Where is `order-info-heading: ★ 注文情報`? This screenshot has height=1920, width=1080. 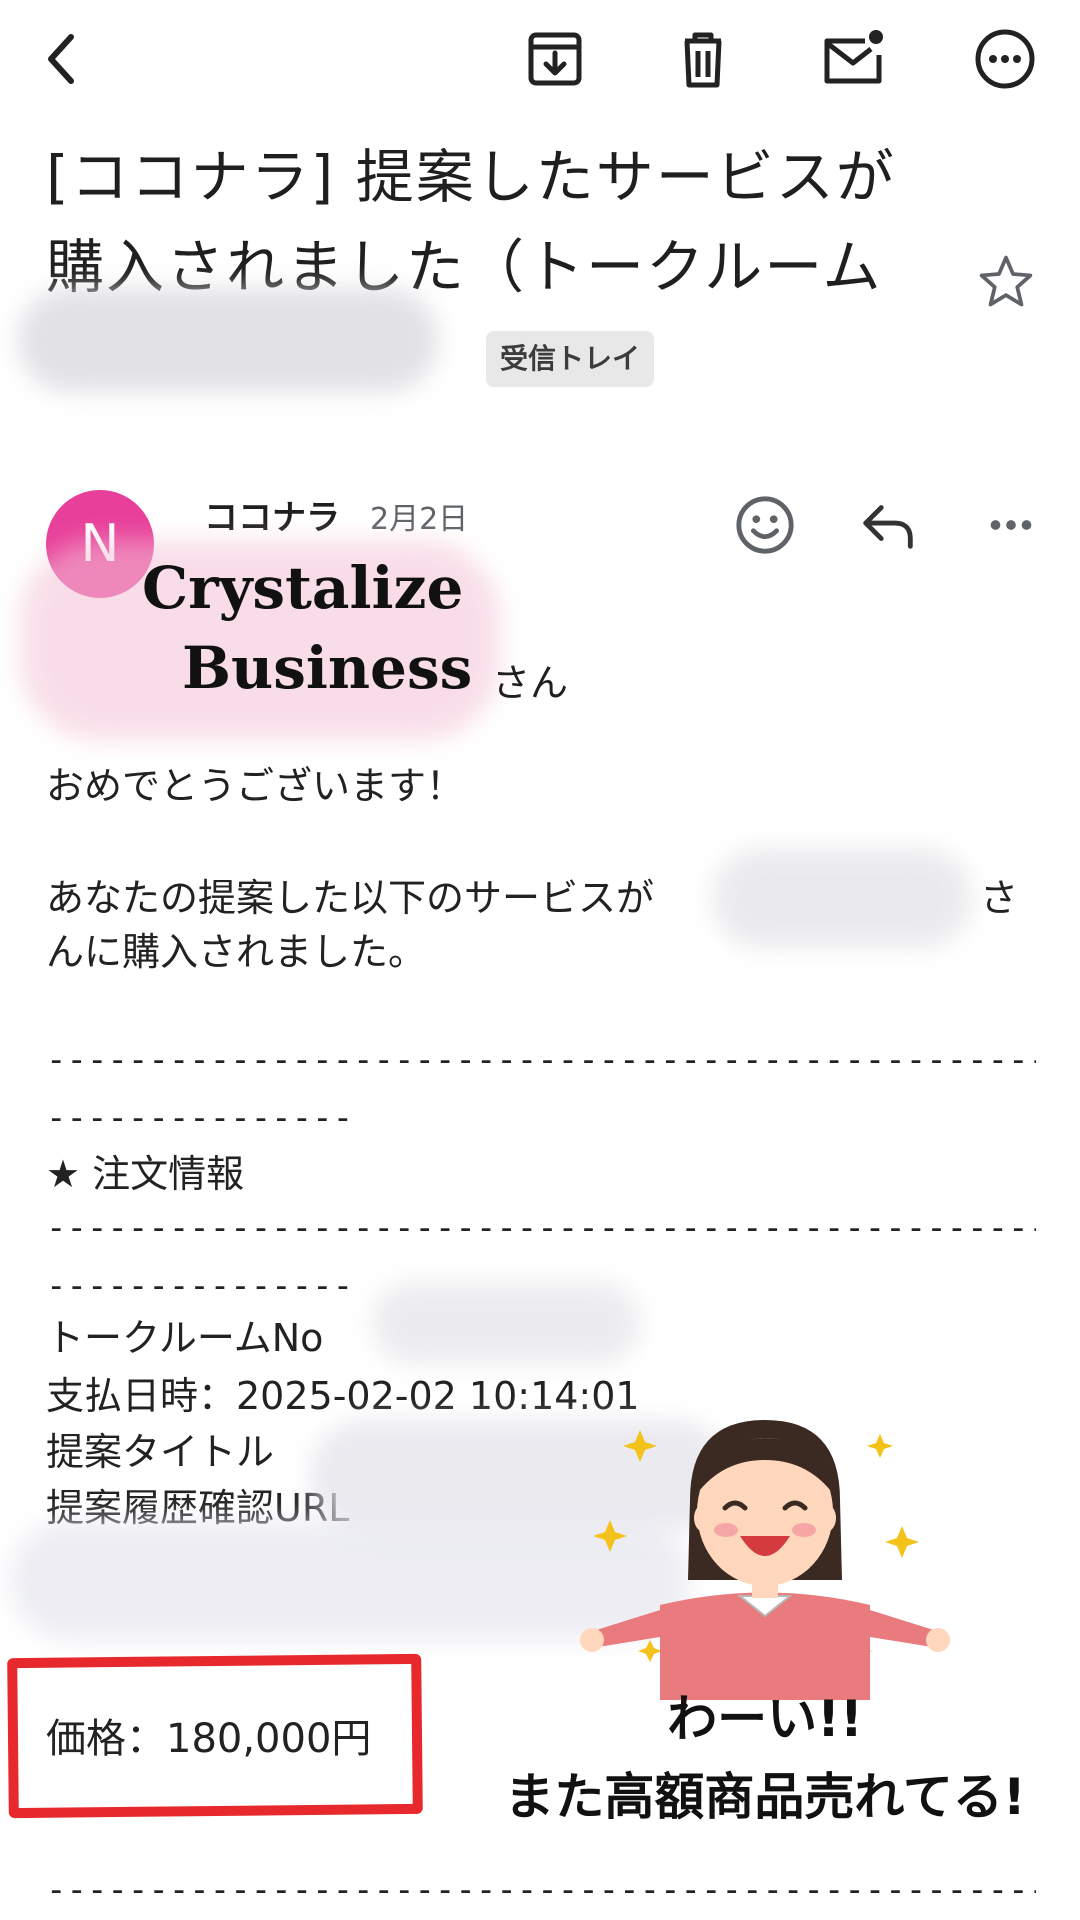
order-info-heading: ★ 注文情報 is located at coordinates (145, 1174).